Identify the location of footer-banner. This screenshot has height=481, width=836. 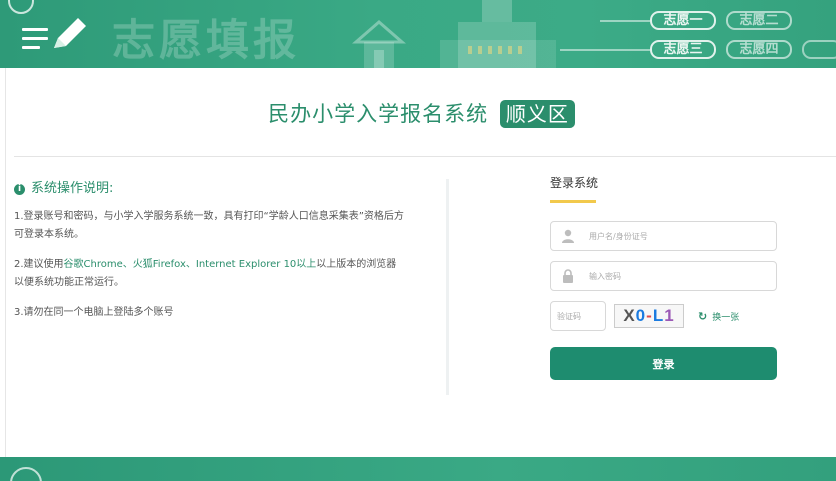
(418, 469).